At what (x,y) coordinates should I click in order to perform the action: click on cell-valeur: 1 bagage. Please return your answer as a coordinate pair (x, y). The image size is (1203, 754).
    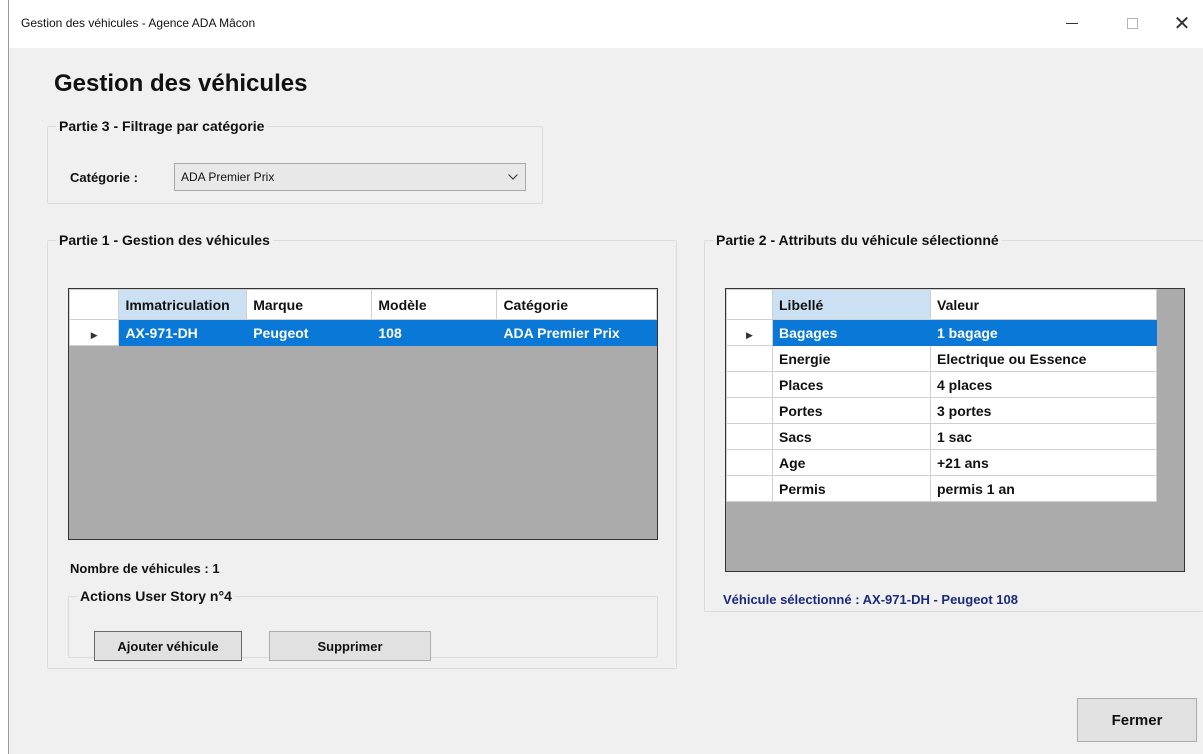
    Looking at the image, I should click on (1043, 332).